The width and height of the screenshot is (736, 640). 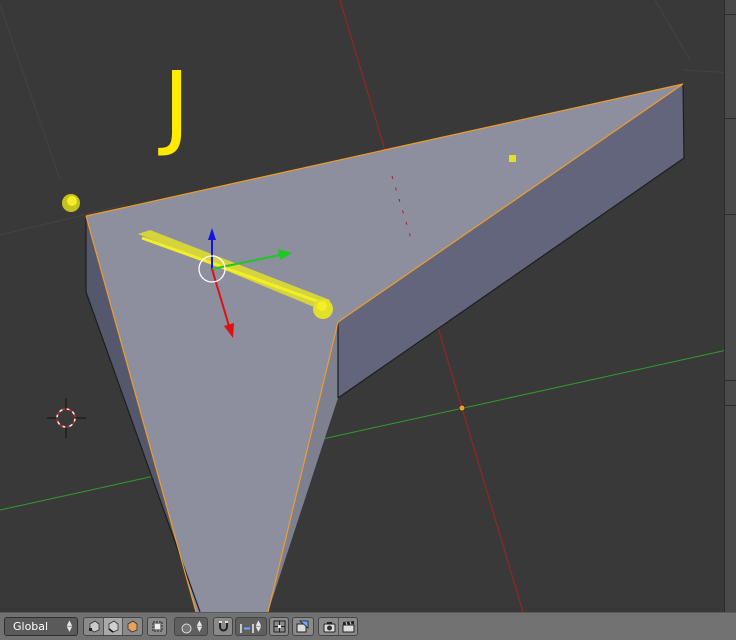 What do you see at coordinates (223, 626) in the screenshot?
I see `snap-magnet-icon` at bounding box center [223, 626].